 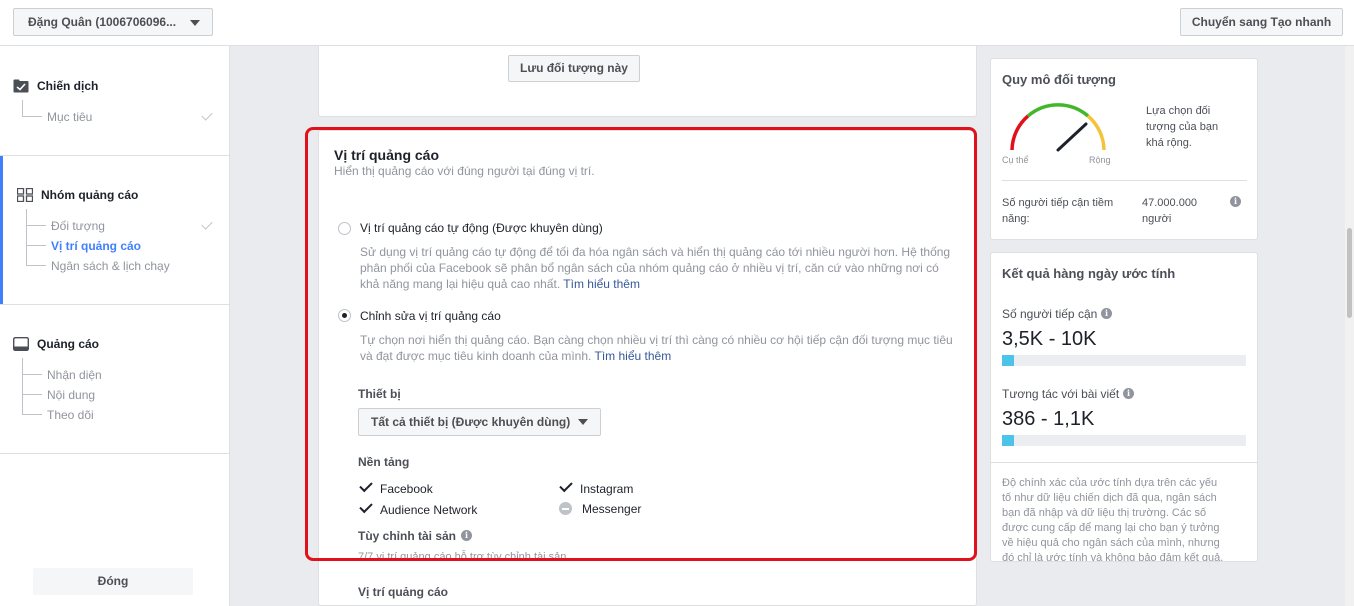 What do you see at coordinates (71, 395) in the screenshot?
I see `sidebar-item-content: Nội dung` at bounding box center [71, 395].